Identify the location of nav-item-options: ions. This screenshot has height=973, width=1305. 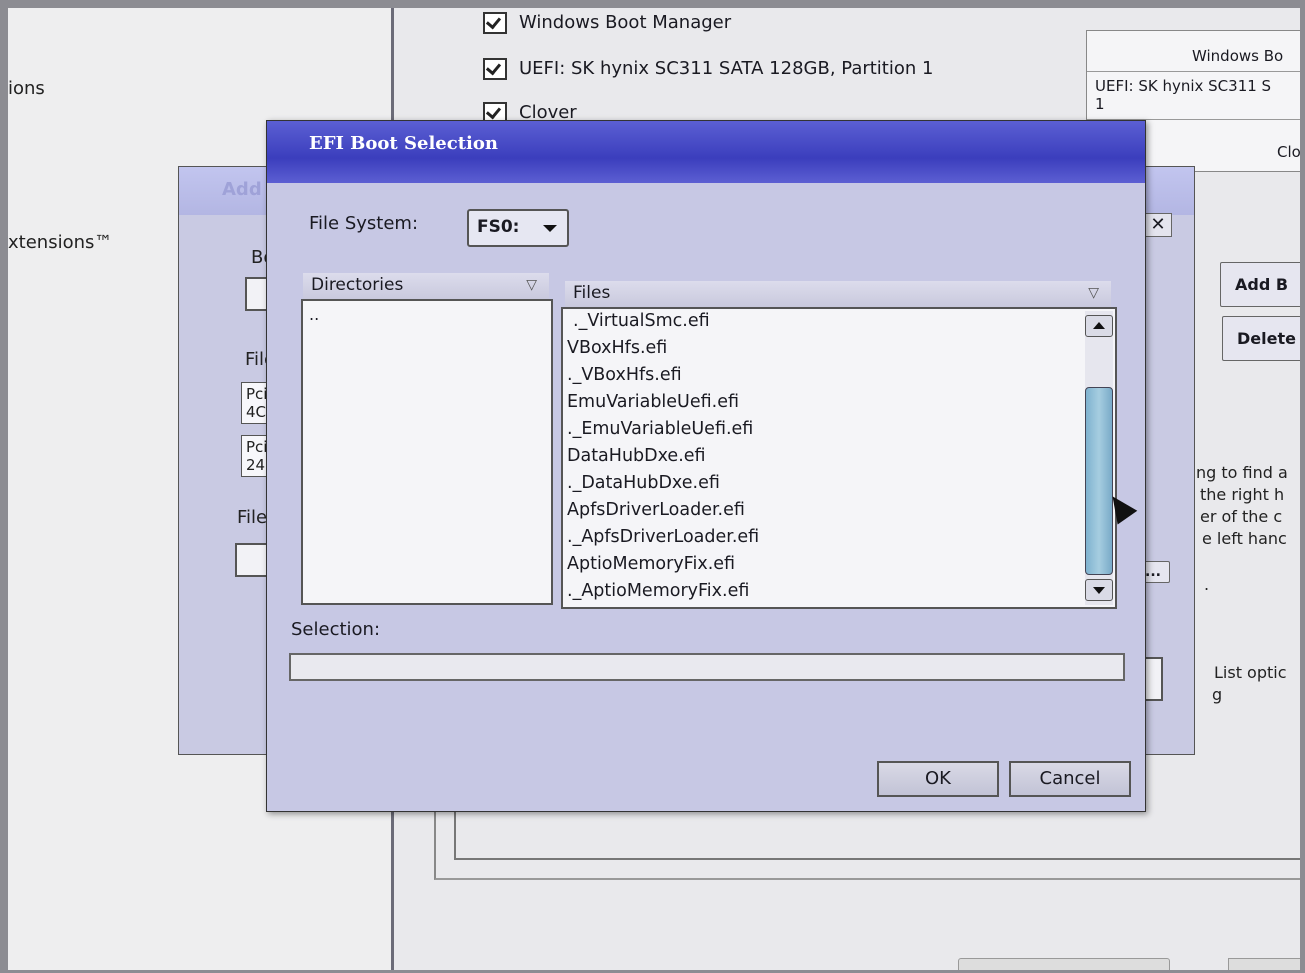
(26, 88).